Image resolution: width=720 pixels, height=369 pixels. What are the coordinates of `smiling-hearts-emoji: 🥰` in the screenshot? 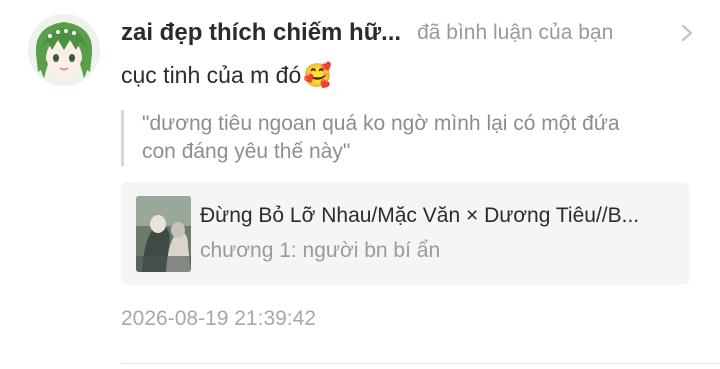 It's located at (317, 75).